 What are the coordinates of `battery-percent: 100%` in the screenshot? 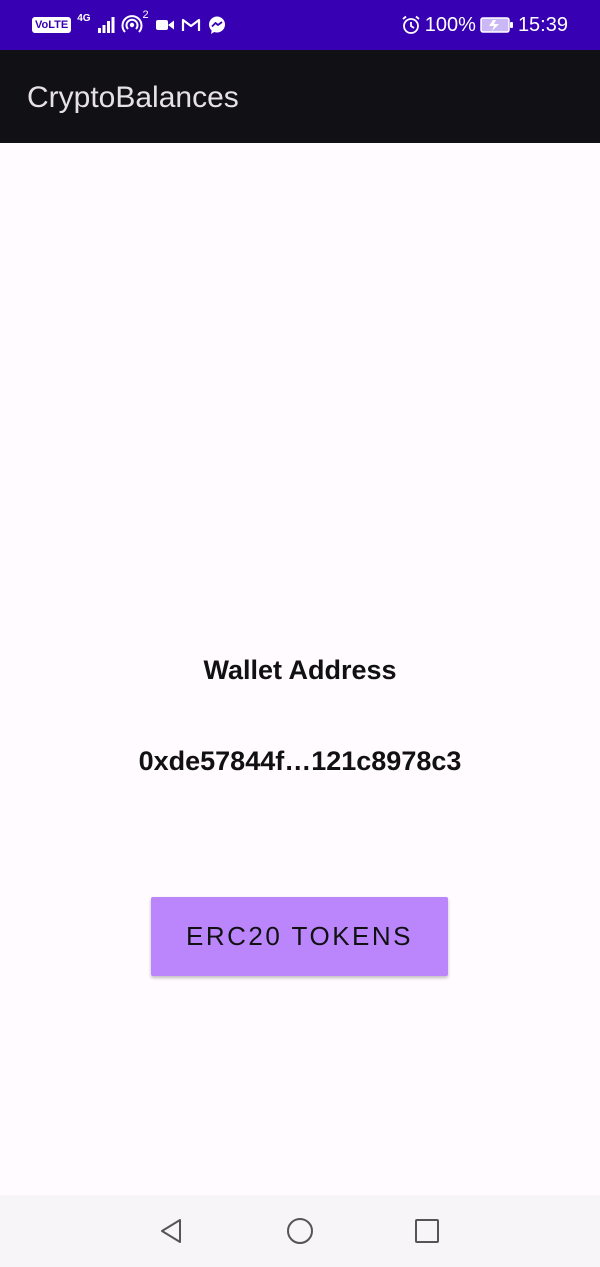 It's located at (450, 24).